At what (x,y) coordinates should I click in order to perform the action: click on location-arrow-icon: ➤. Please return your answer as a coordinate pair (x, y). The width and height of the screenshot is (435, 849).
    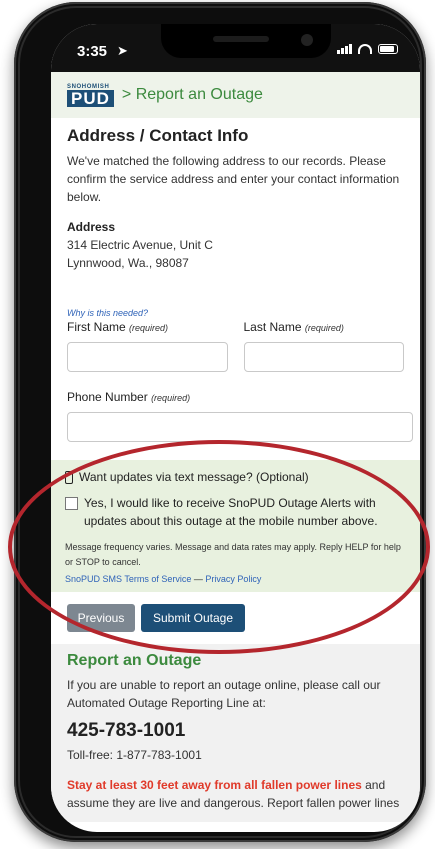
    Looking at the image, I should click on (122, 50).